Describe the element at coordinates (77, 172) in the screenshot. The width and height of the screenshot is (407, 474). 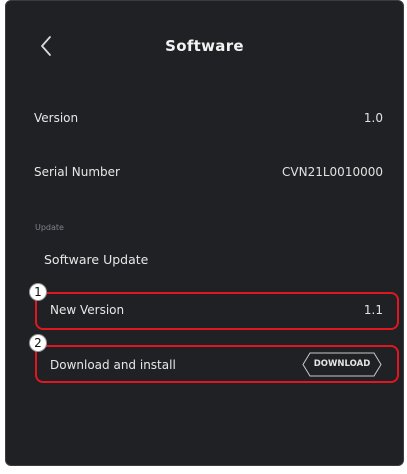
I see `serial-number-label: Serial Number` at that location.